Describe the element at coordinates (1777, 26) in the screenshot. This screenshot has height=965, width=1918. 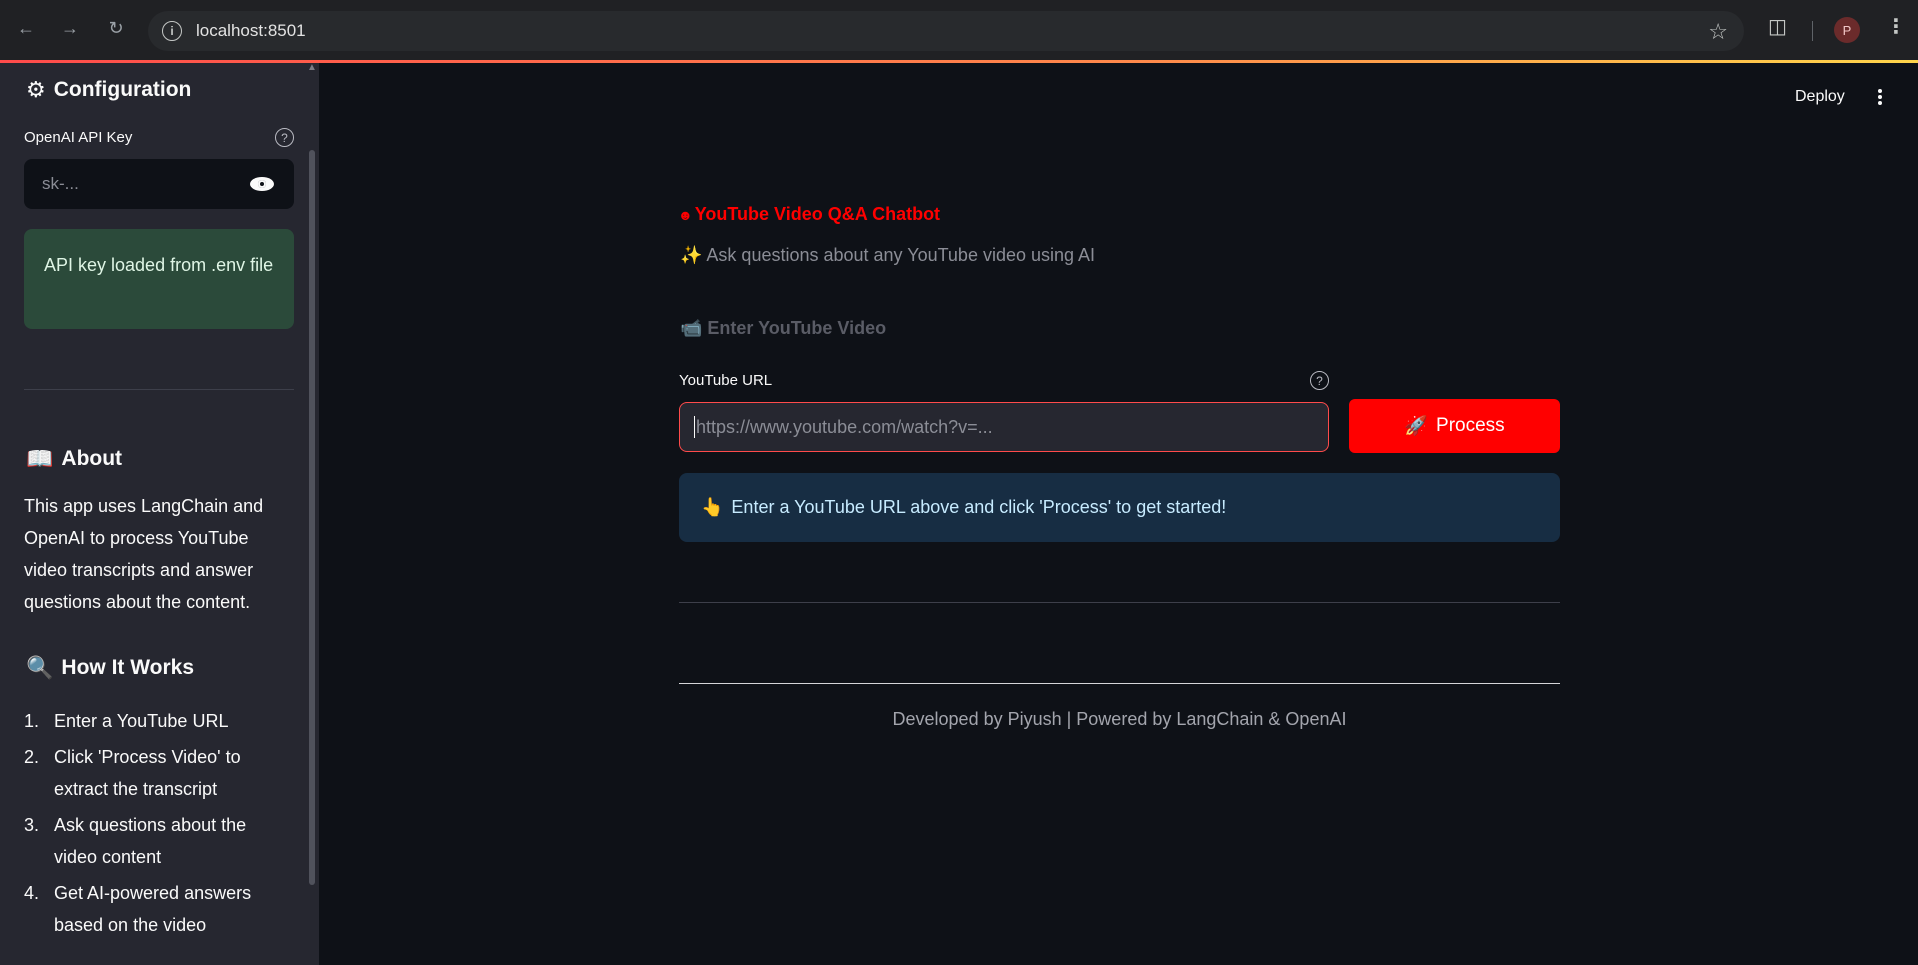
I see `extensions-icon: ◫` at that location.